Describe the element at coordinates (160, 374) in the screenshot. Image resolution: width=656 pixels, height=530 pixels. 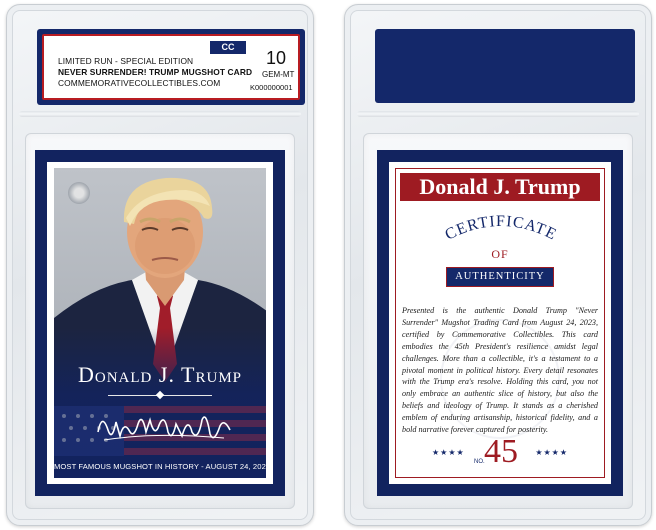
I see `front-player-name: Donald J. Trump` at that location.